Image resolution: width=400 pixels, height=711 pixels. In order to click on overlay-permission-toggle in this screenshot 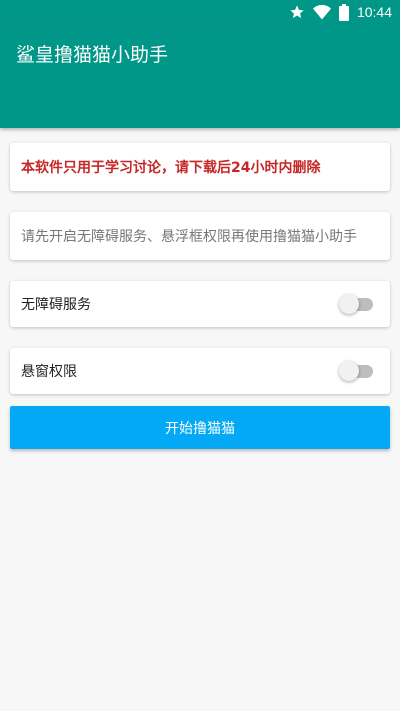, I will do `click(357, 371)`.